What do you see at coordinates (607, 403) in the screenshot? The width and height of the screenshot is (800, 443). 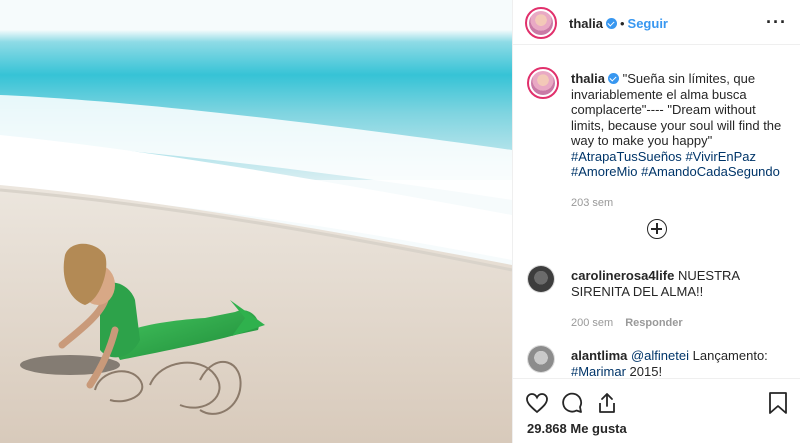 I see `share-icon` at bounding box center [607, 403].